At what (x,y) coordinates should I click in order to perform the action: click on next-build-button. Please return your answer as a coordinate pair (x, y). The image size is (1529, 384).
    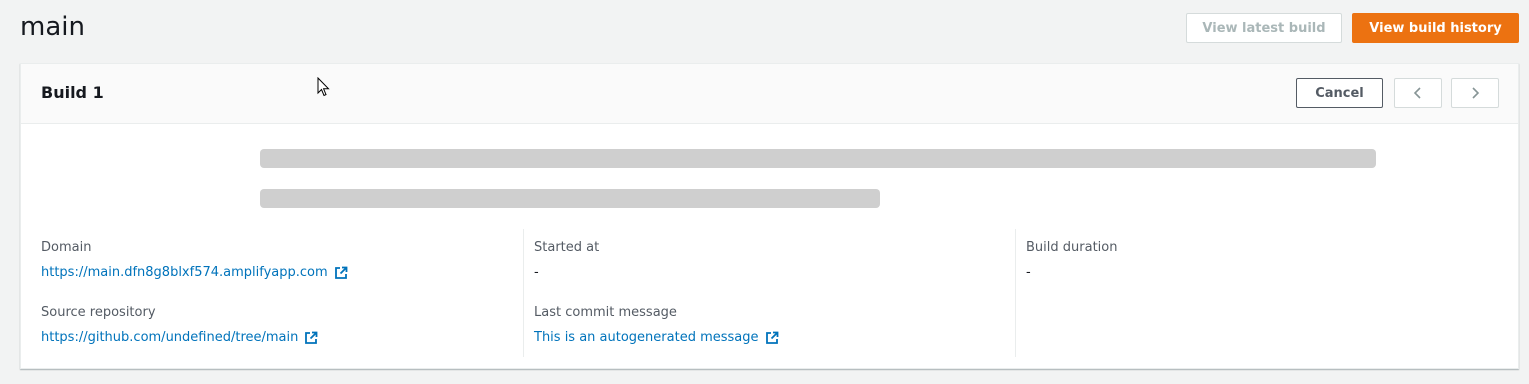
    Looking at the image, I should click on (1475, 93).